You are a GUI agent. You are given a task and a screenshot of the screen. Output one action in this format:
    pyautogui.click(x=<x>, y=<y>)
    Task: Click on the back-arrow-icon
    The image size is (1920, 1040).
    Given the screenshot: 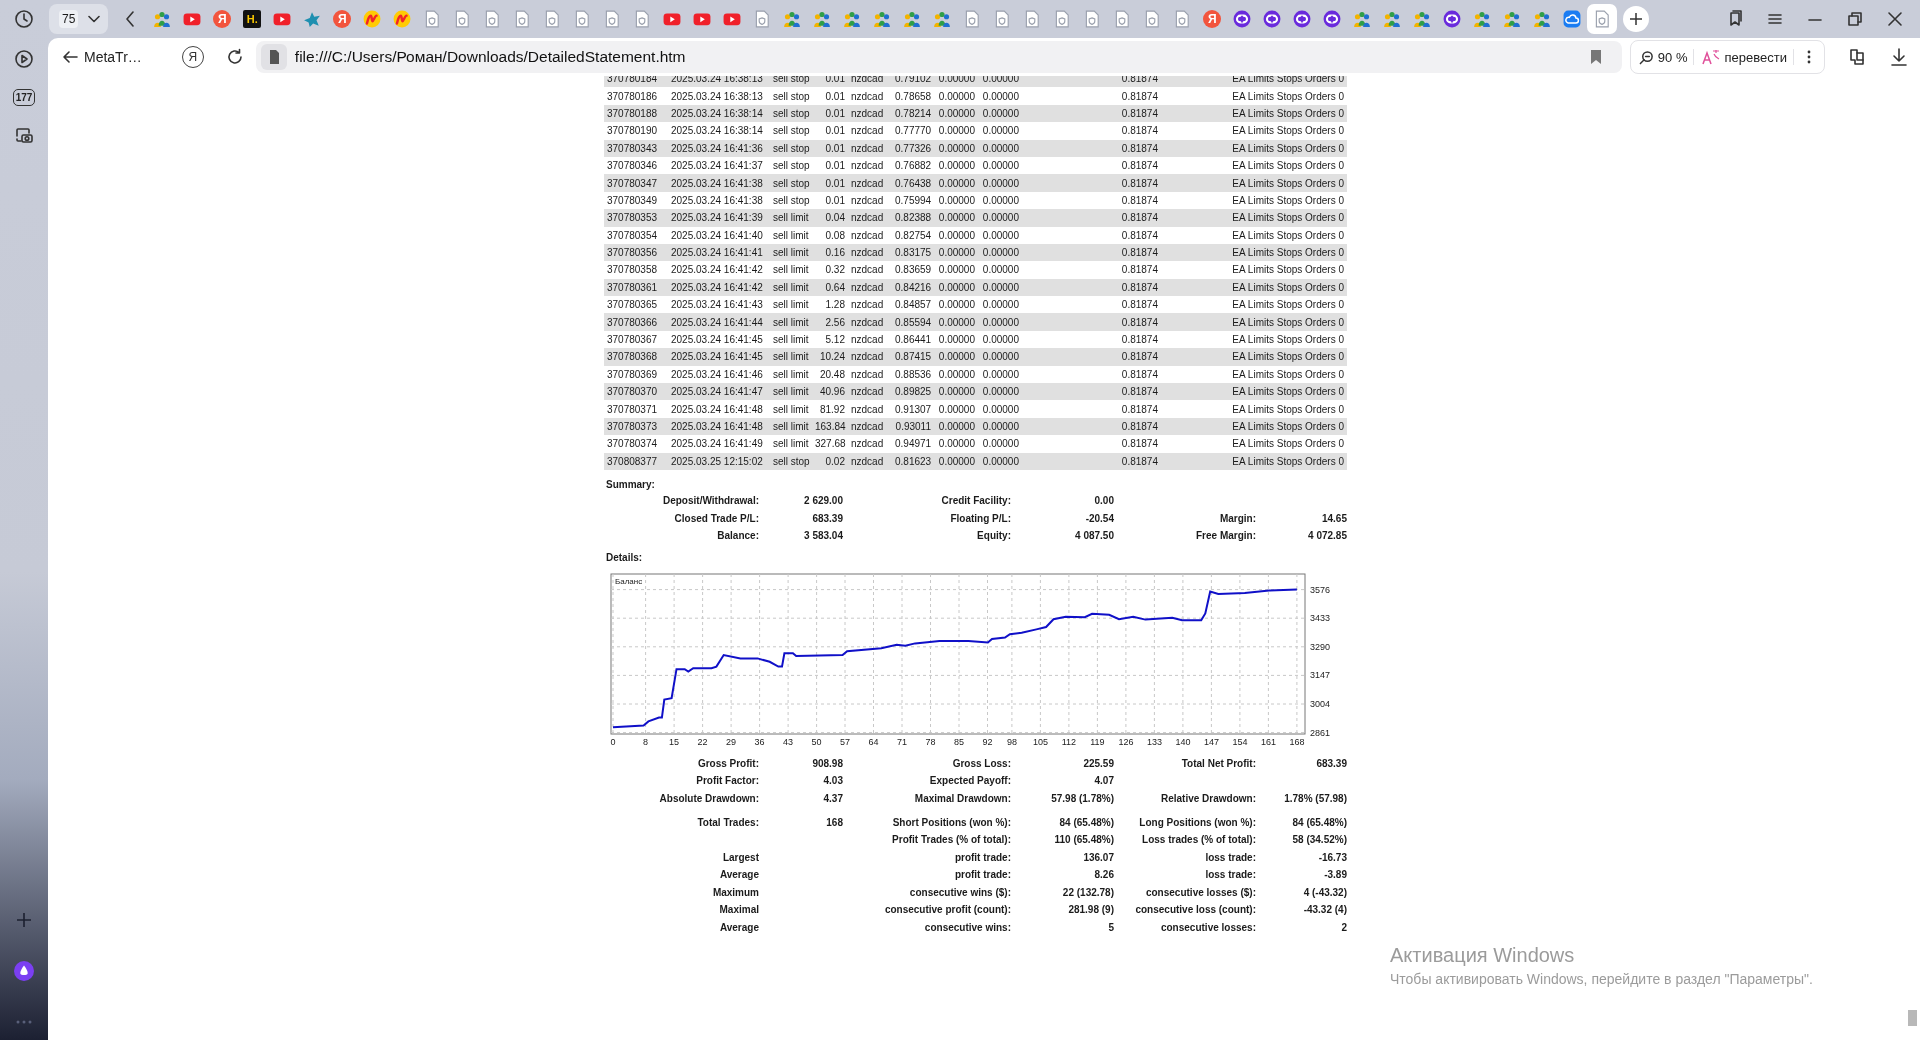 What is the action you would take?
    pyautogui.click(x=70, y=57)
    